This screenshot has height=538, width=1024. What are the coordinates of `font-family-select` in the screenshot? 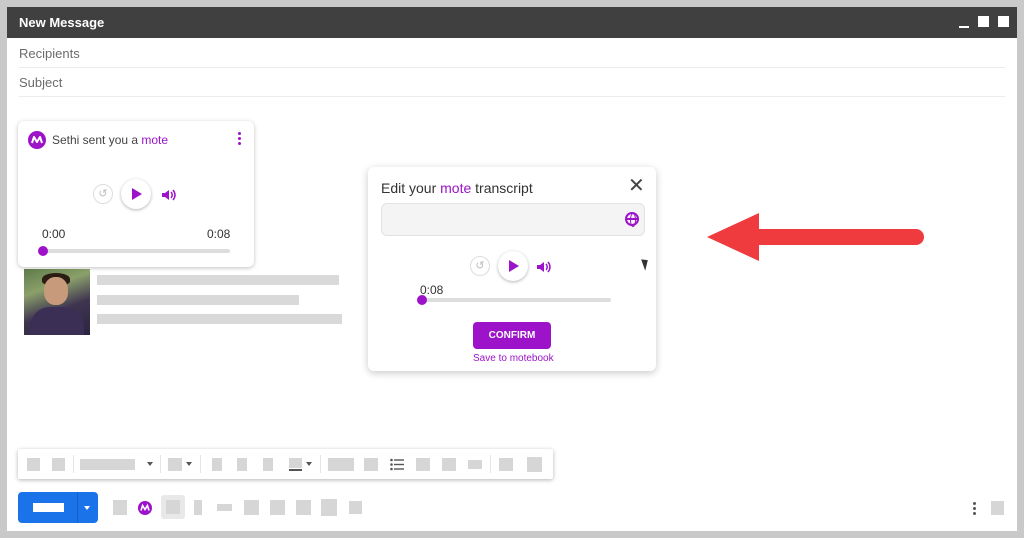 It's located at (107, 464).